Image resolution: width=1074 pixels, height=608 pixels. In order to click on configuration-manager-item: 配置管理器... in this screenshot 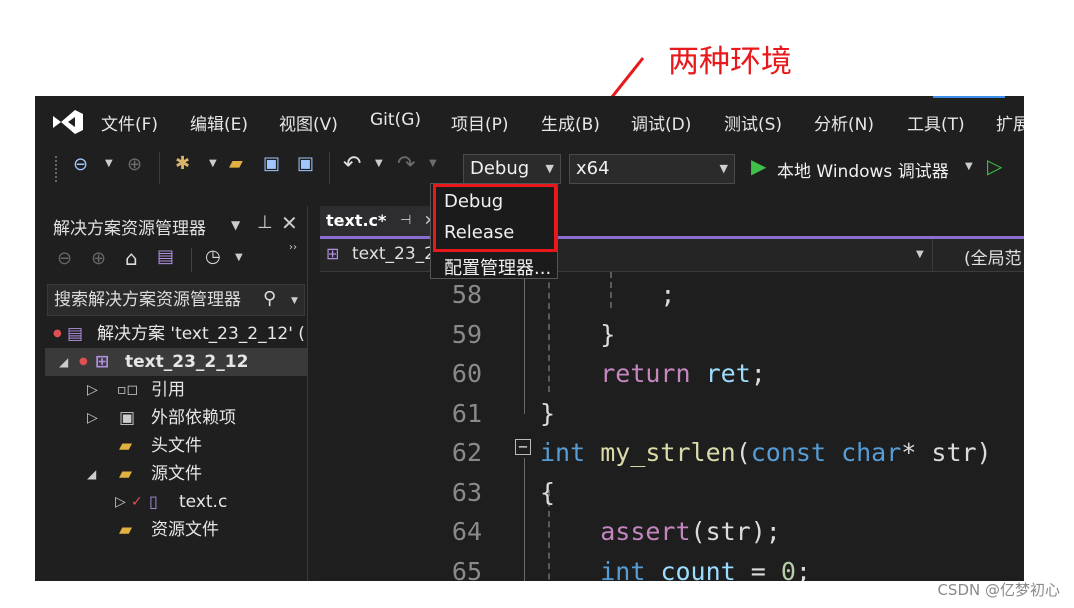, I will do `click(497, 267)`.